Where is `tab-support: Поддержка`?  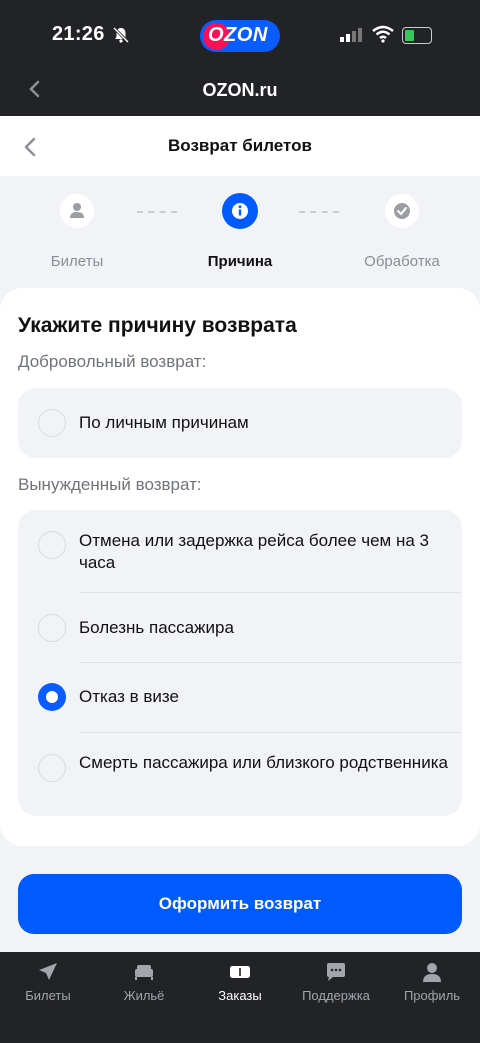 tab-support: Поддержка is located at coordinates (336, 980).